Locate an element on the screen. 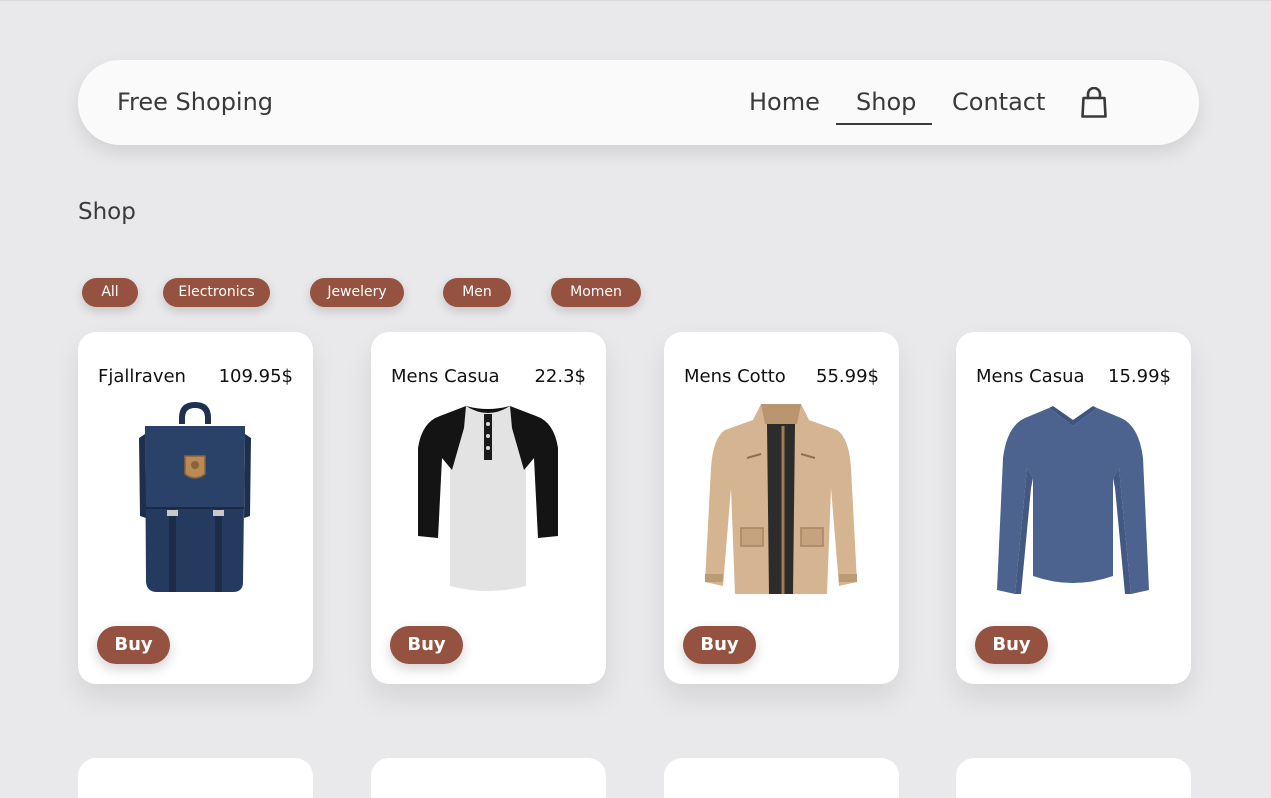 The height and width of the screenshot is (798, 1271). navbar: Free Shoping Home Shop Contact is located at coordinates (638, 102).